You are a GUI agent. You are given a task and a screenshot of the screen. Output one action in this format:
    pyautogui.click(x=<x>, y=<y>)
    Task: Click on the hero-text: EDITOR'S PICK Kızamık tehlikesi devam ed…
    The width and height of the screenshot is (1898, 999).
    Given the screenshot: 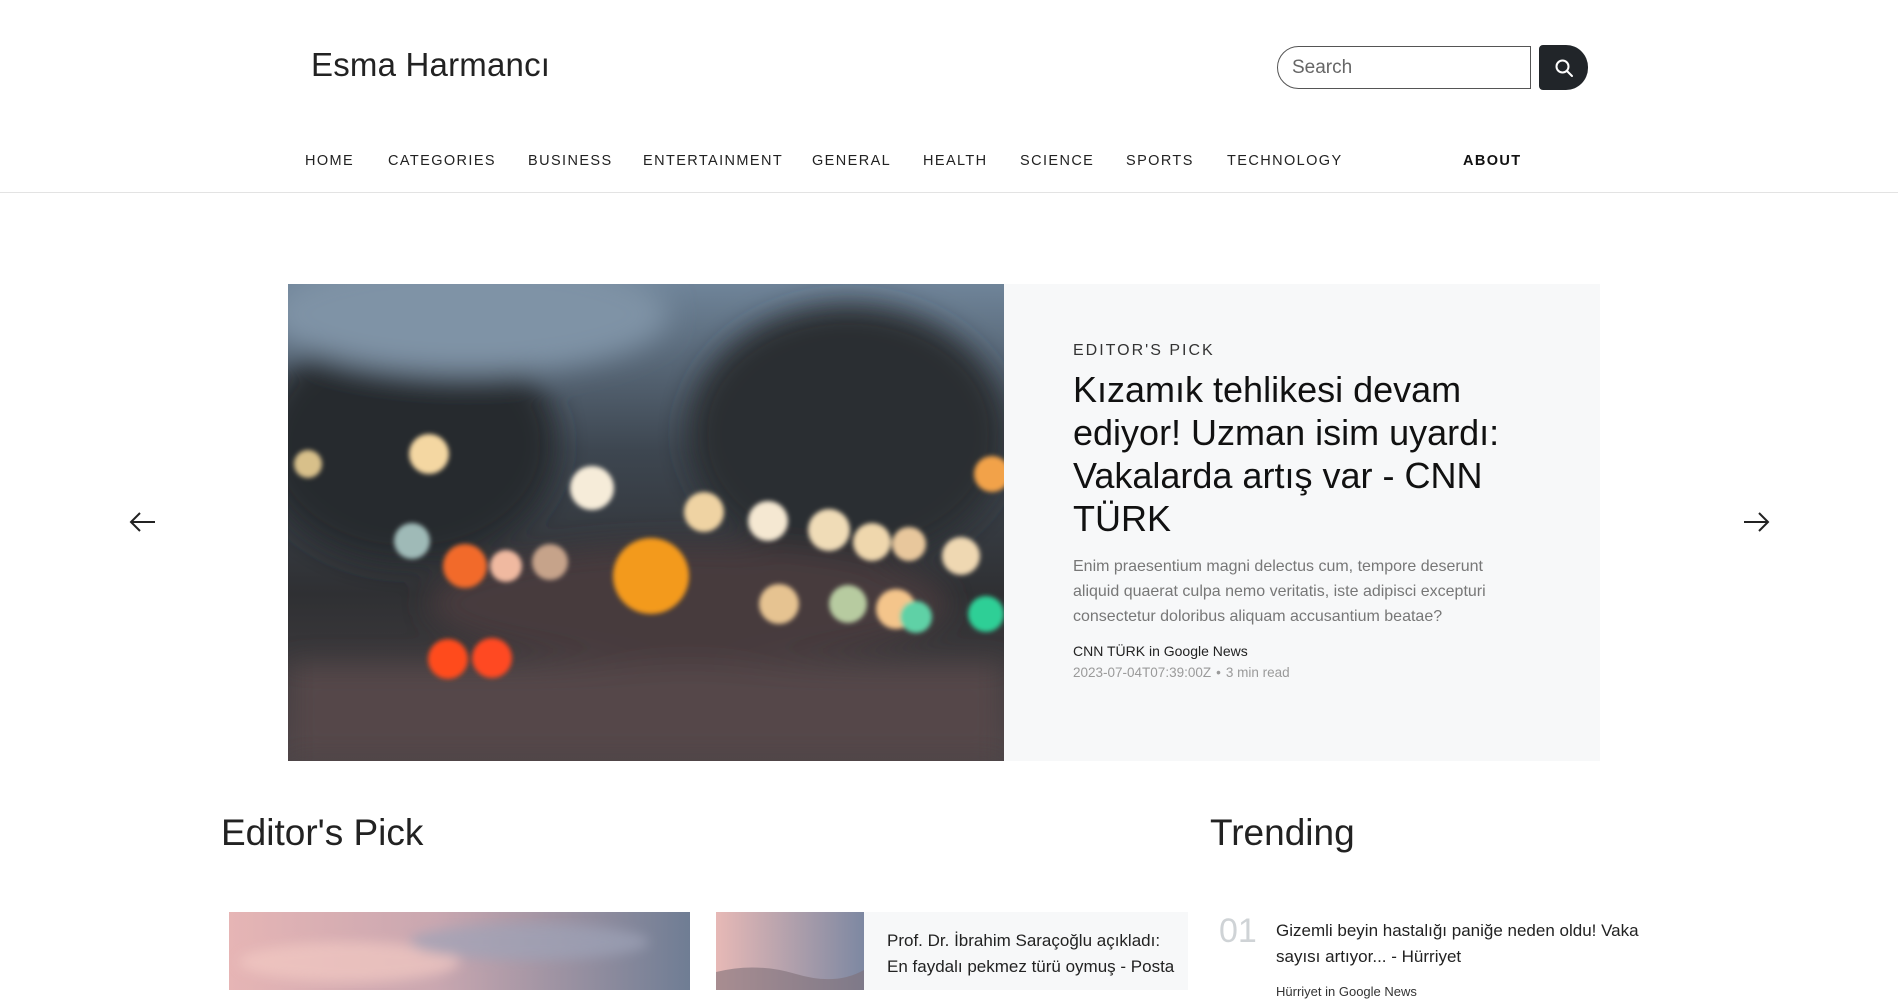 What is the action you would take?
    pyautogui.click(x=1298, y=511)
    